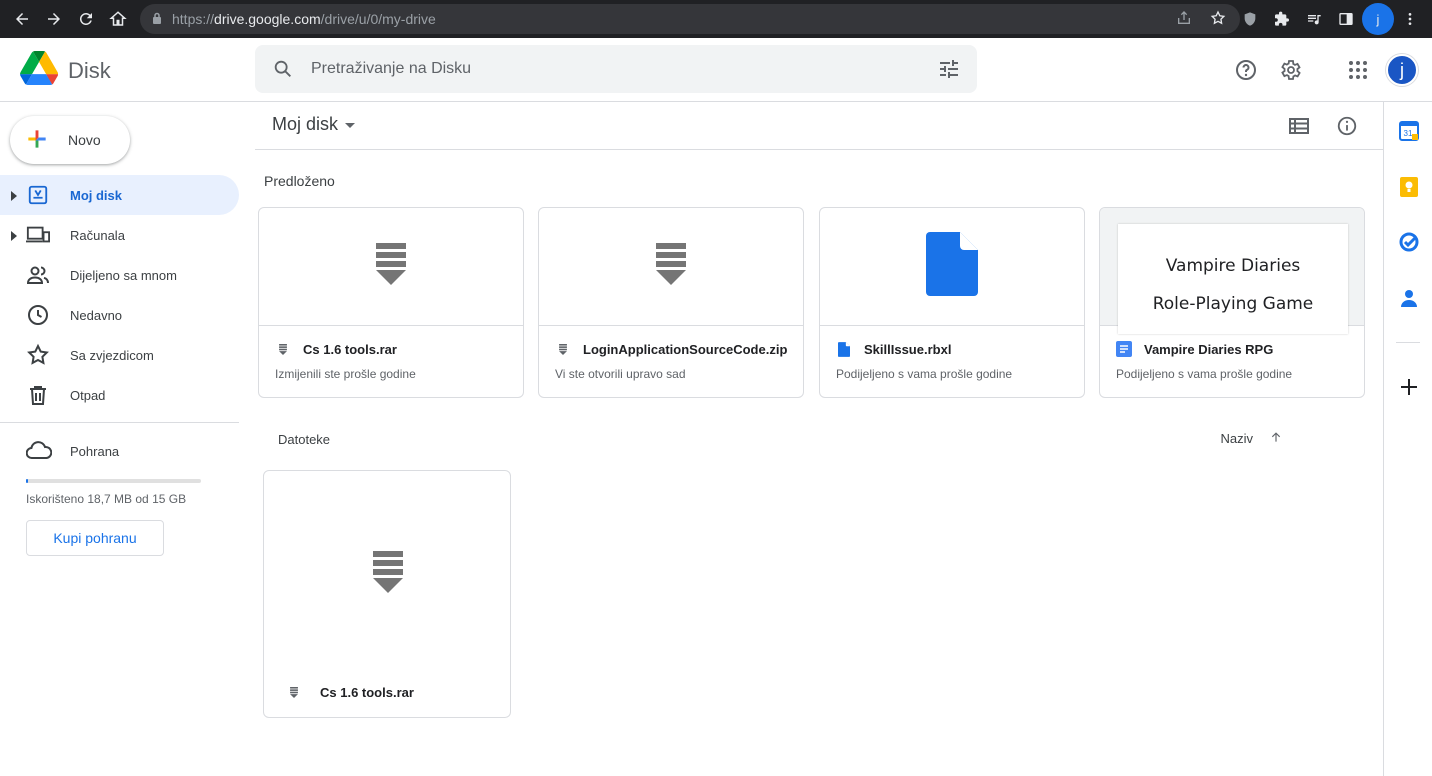  I want to click on forward-icon, so click(54, 19).